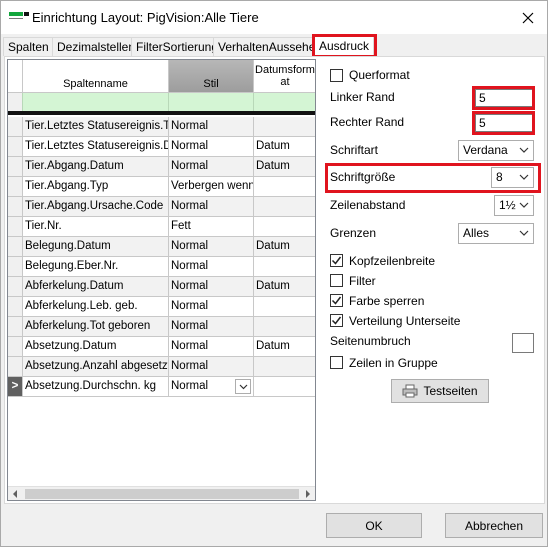 The width and height of the screenshot is (548, 547). I want to click on cell-spaltenname: Abferkelung.Datum, so click(96, 287).